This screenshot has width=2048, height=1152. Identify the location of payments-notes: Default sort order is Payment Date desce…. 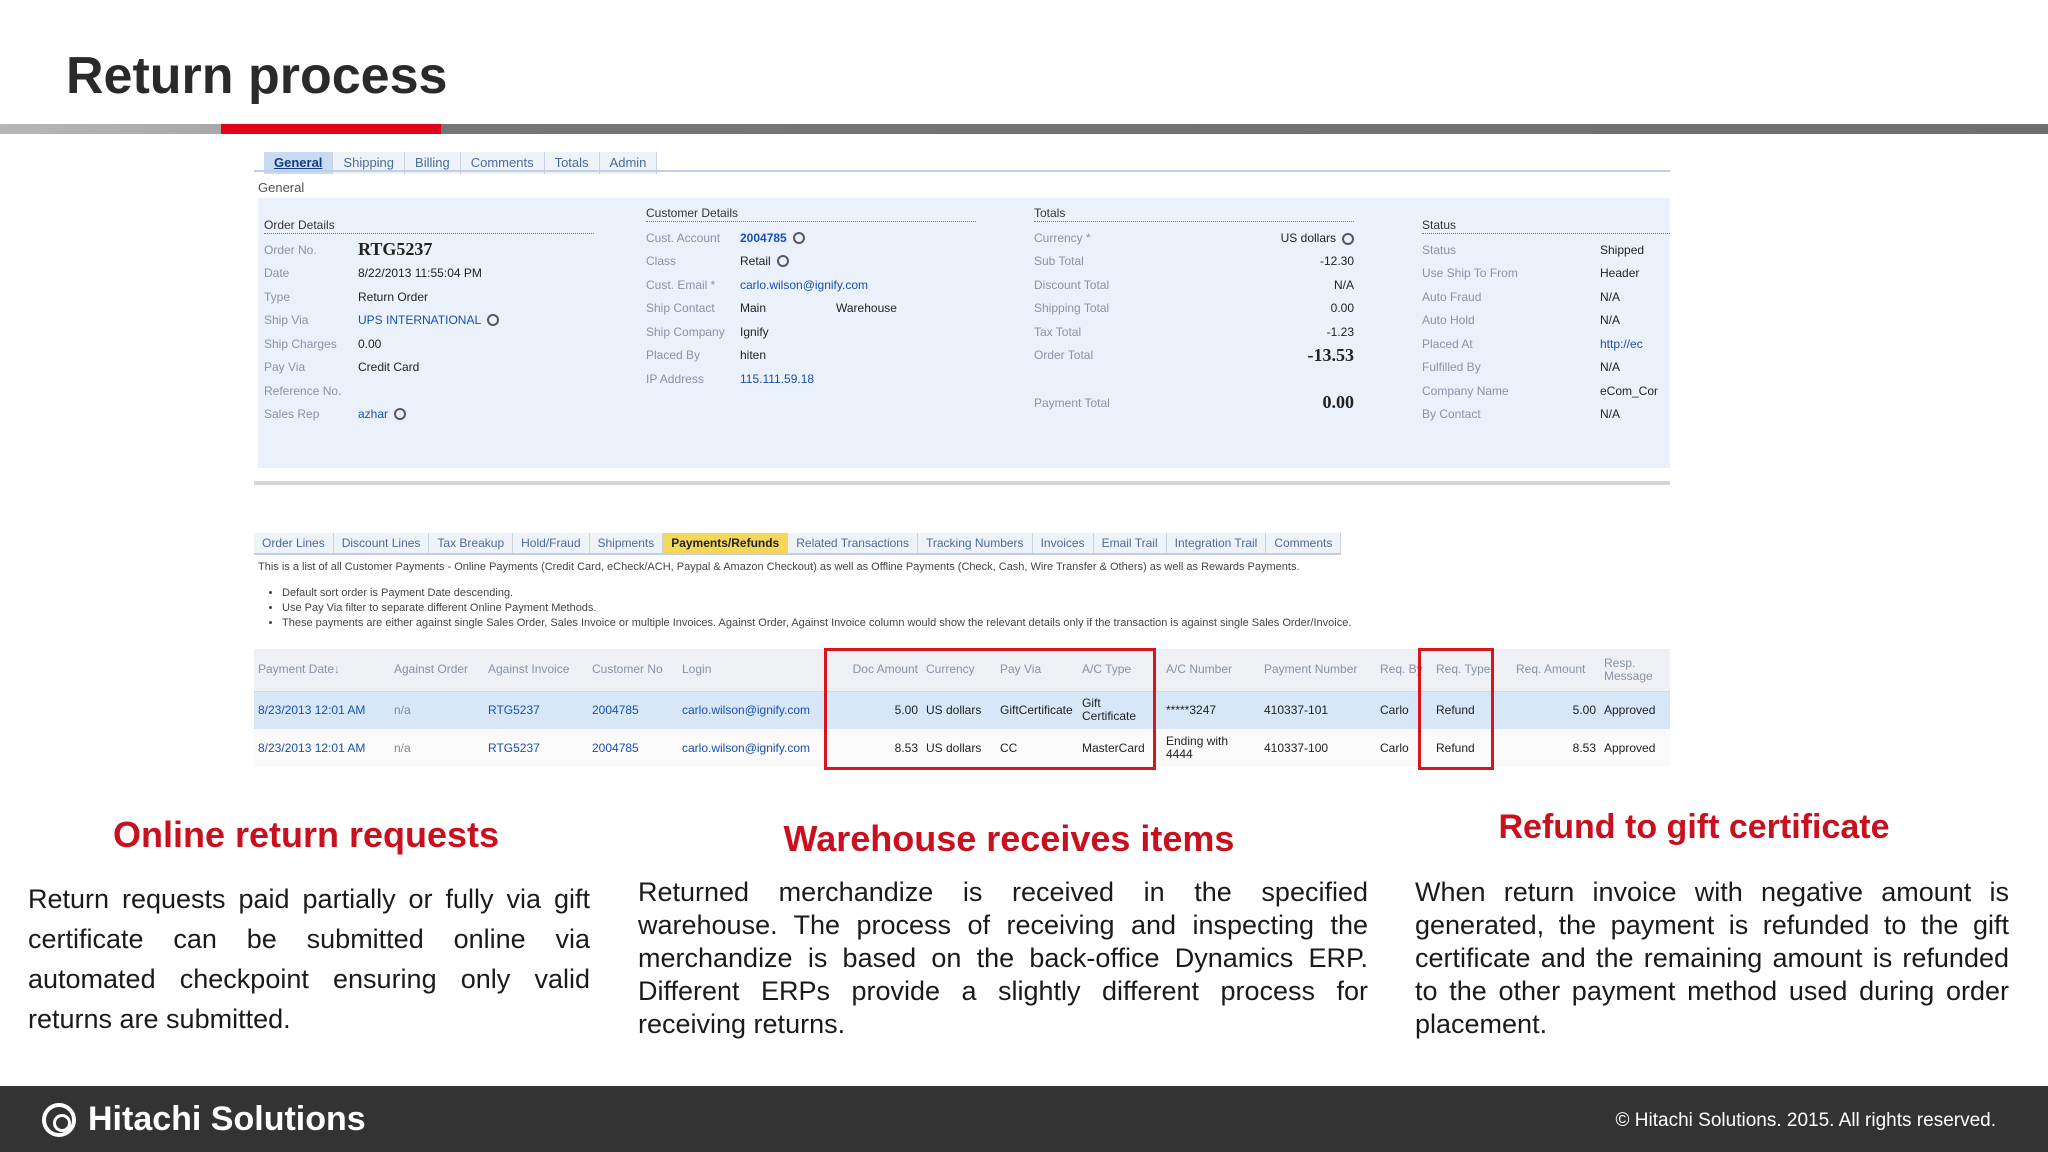
(816, 609).